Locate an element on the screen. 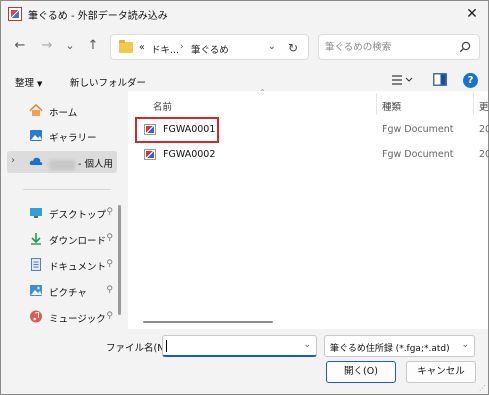 This screenshot has height=395, width=489. new-folder-button: 新しいフォルダー is located at coordinates (108, 82).